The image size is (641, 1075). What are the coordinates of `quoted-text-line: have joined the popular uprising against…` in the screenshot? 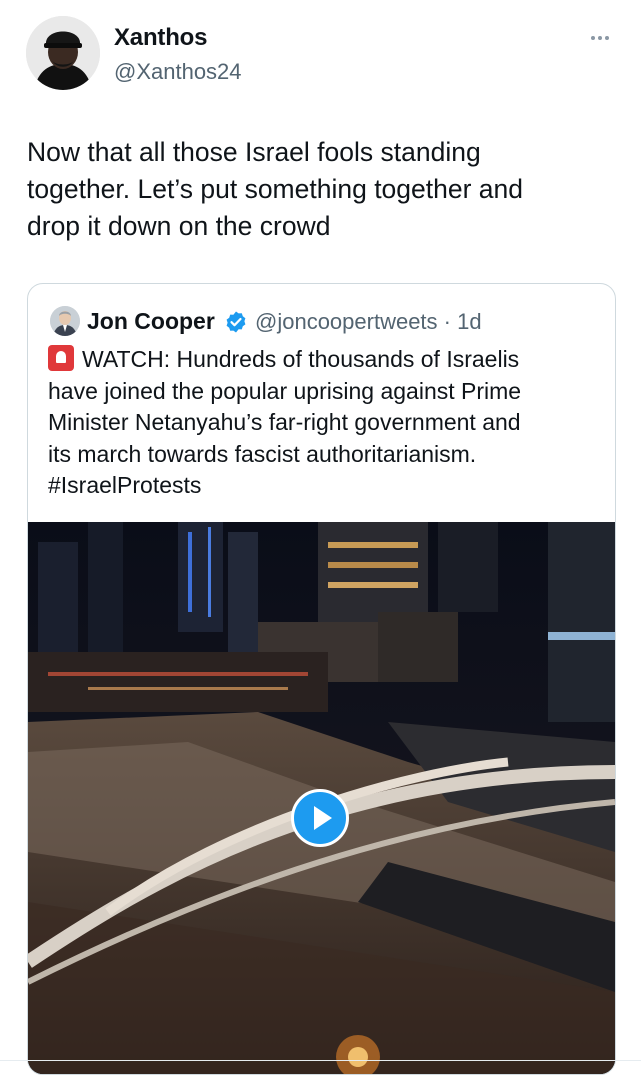 It's located at (285, 390).